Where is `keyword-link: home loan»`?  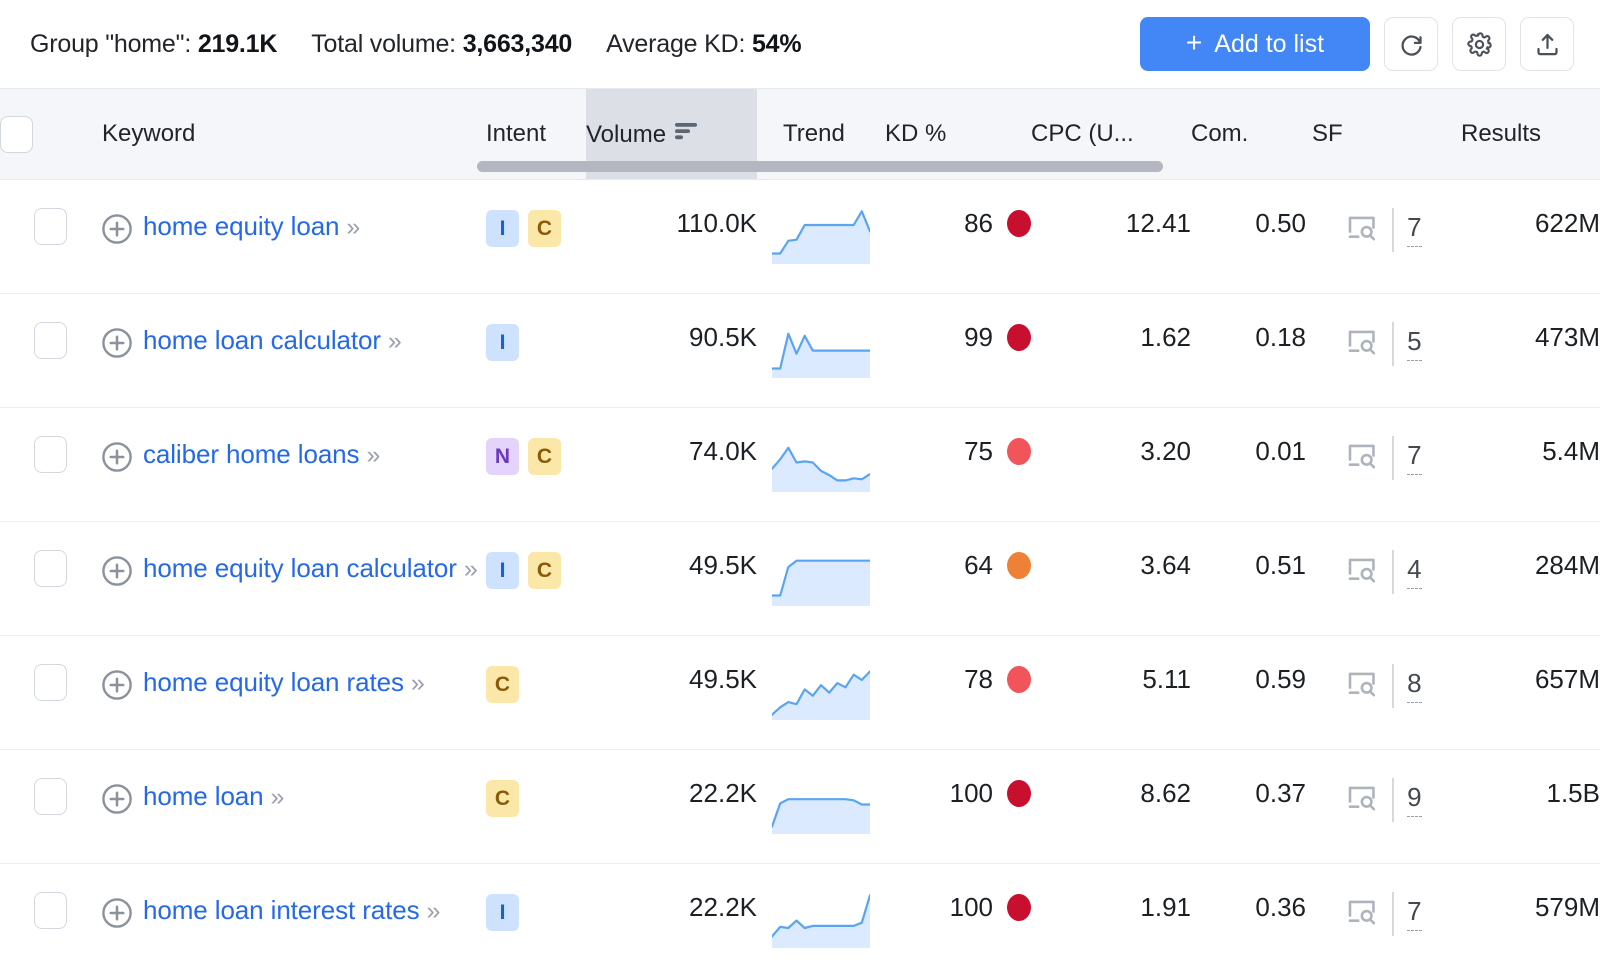 keyword-link: home loan» is located at coordinates (214, 796).